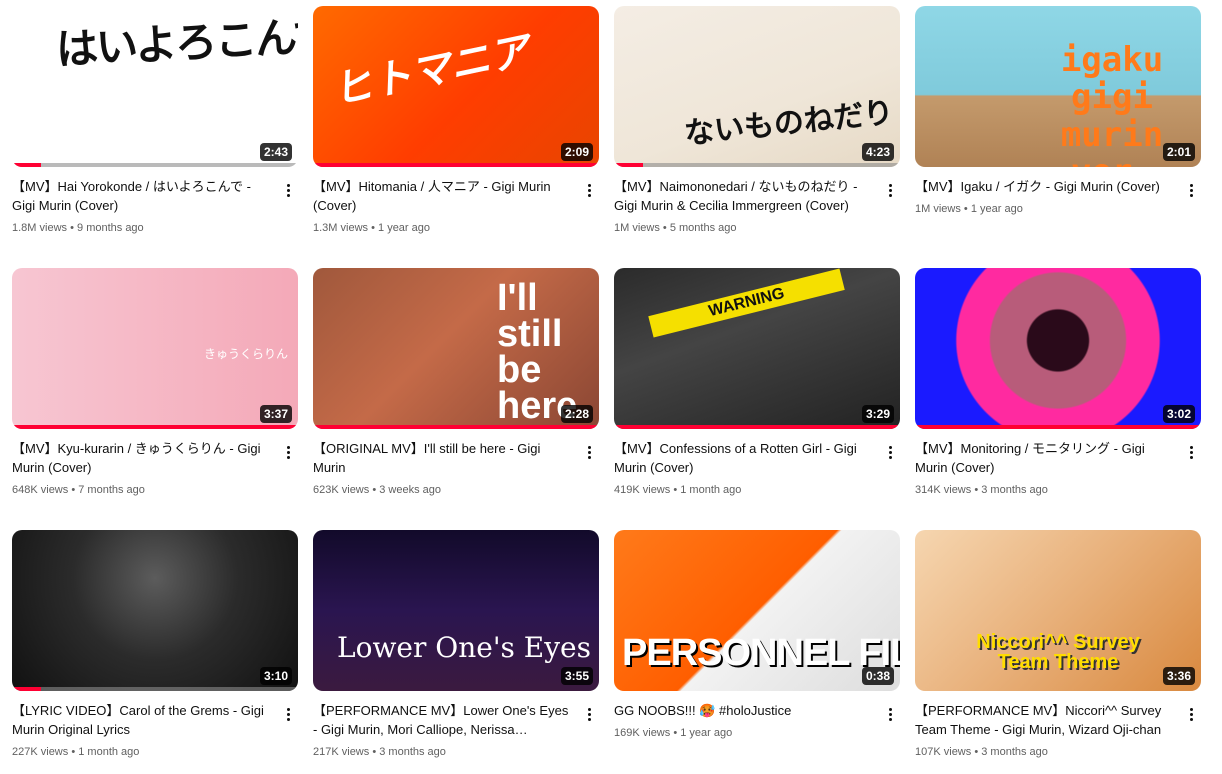 This screenshot has width=1222, height=774. Describe the element at coordinates (996, 209) in the screenshot. I see `upload-age: 1 year ago` at that location.